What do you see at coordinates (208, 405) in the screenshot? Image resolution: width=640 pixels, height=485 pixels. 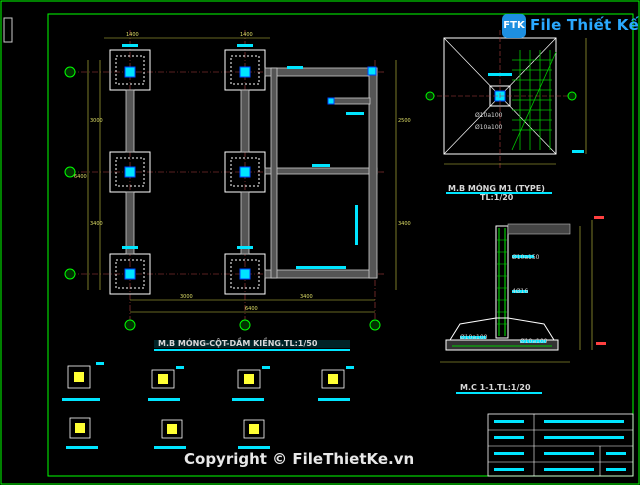 I see `small-section-details` at bounding box center [208, 405].